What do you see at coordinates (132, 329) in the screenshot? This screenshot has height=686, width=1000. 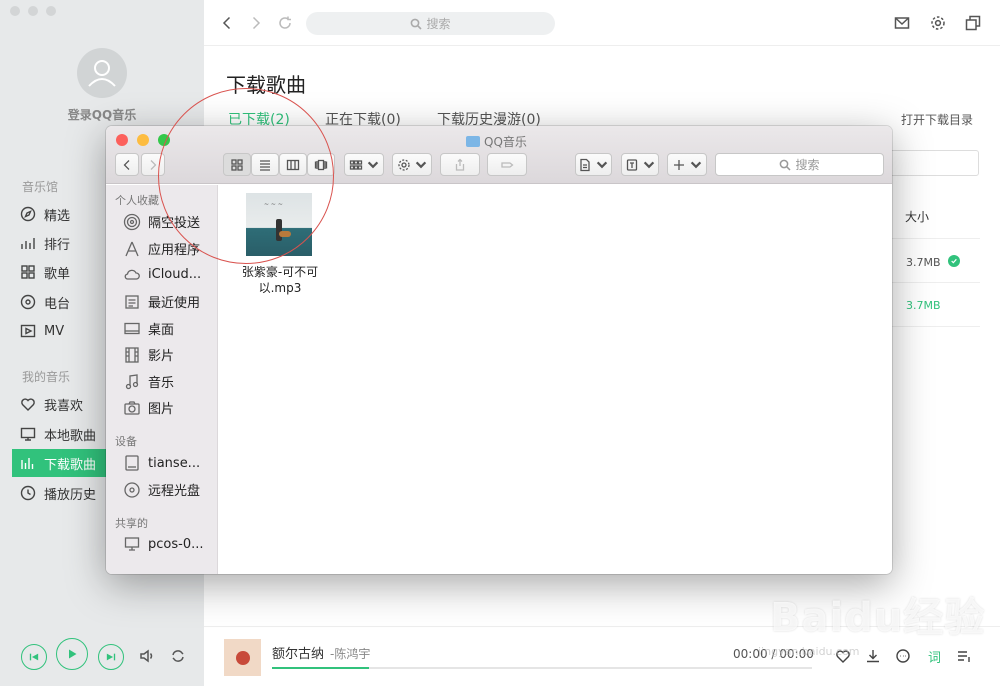 I see `desktop-icon` at bounding box center [132, 329].